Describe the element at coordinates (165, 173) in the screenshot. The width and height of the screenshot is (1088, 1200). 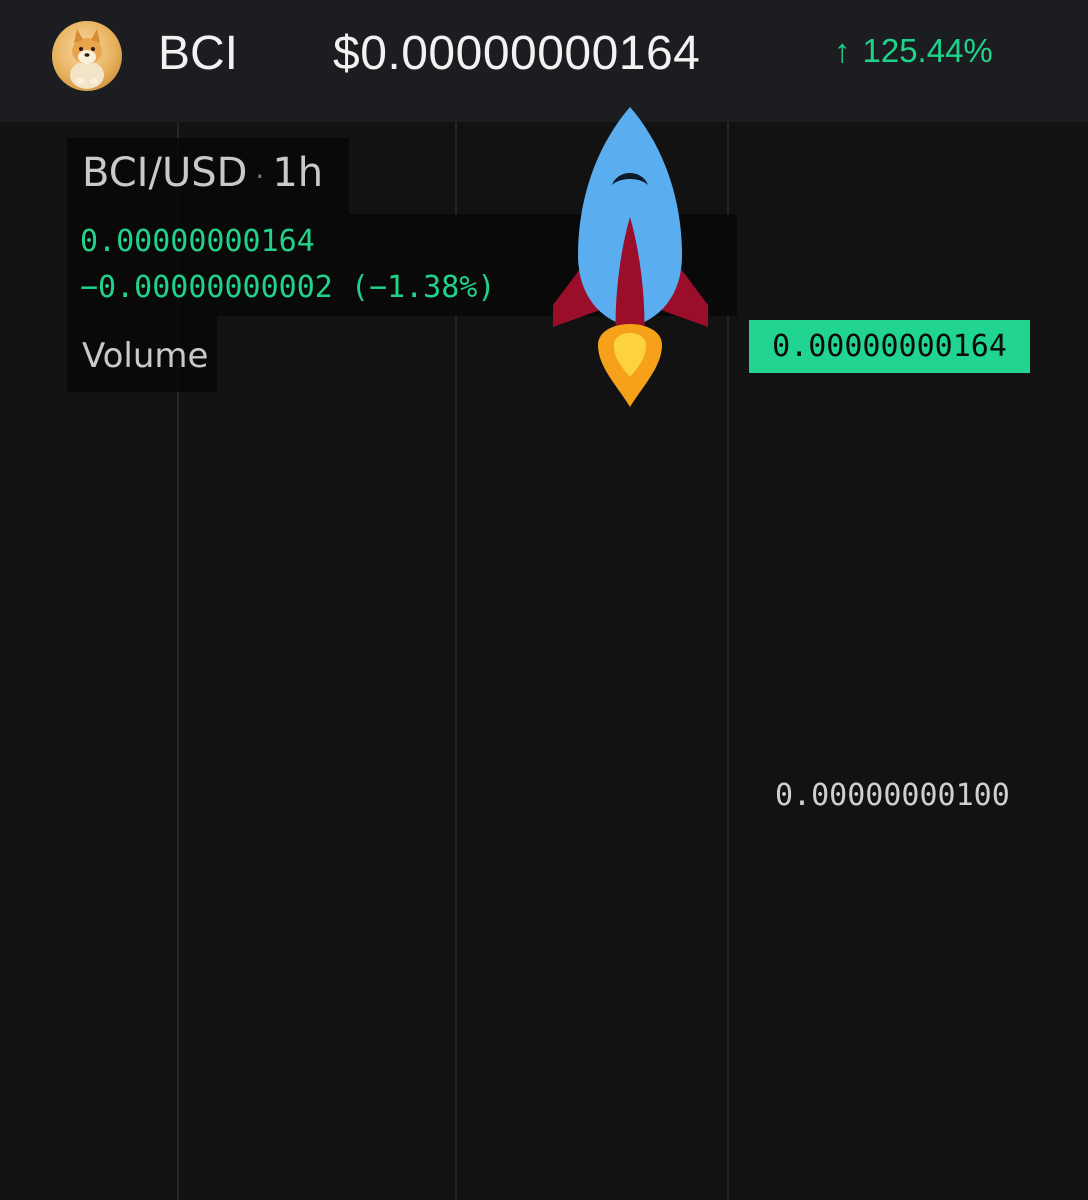
I see `pair-name: BCI/USD` at that location.